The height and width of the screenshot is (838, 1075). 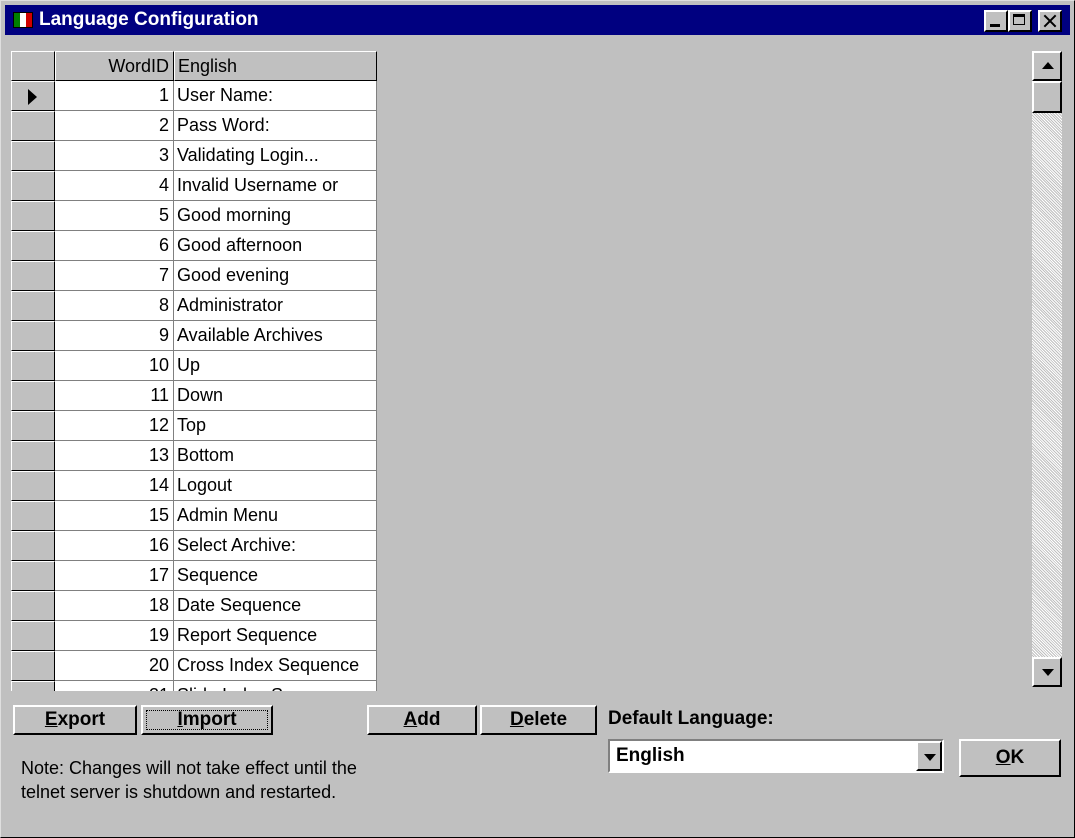 I want to click on table-row: 16 Select Archive:, so click(x=194, y=546).